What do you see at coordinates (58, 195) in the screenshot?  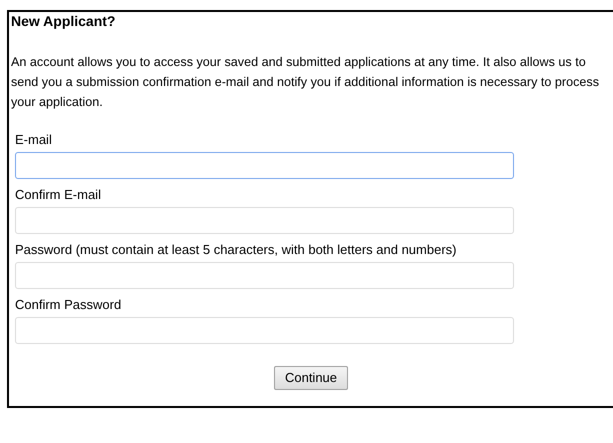 I see `field-label: Confirm E-mail` at bounding box center [58, 195].